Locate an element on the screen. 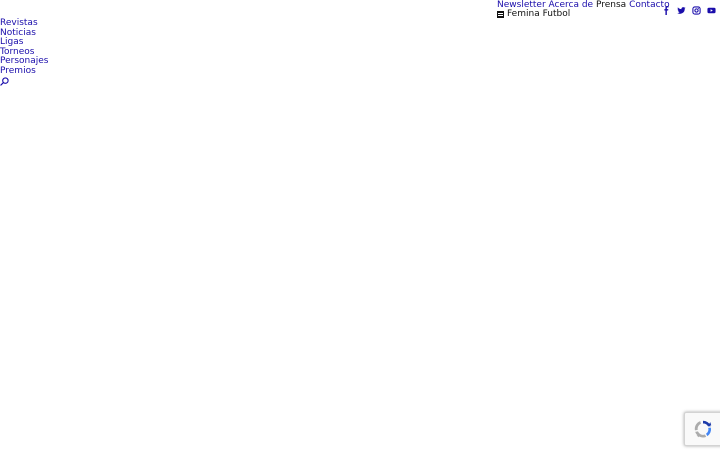 This screenshot has height=450, width=720. press-link: Prensa is located at coordinates (611, 5).